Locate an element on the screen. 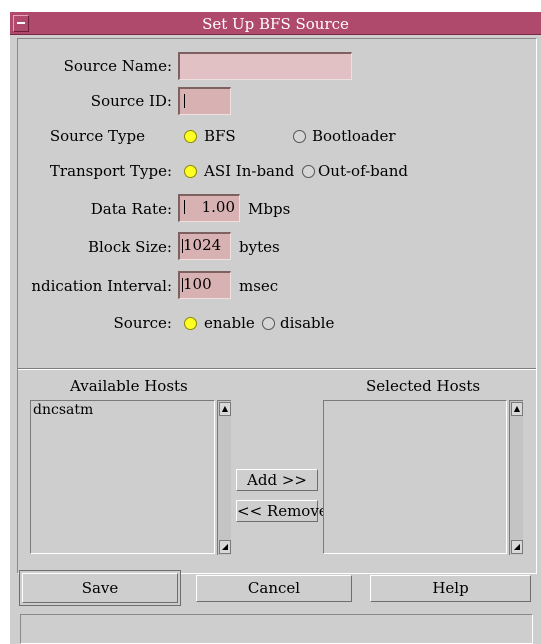 The width and height of the screenshot is (541, 644). save-button: Save is located at coordinates (100, 588).